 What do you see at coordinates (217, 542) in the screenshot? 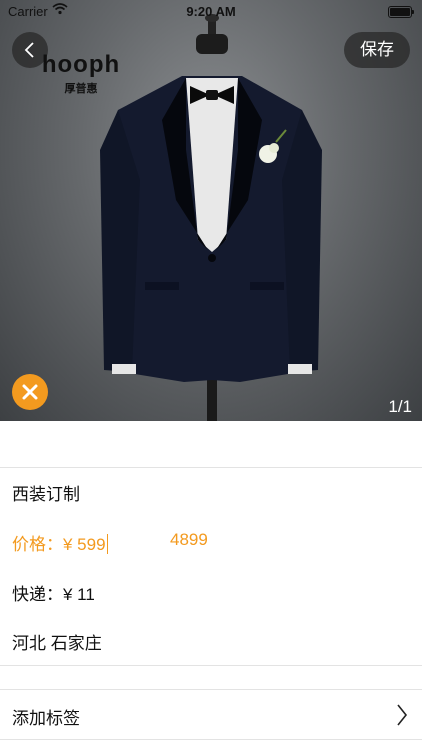
I see `price-row: 价格：¥ 599 4899` at bounding box center [217, 542].